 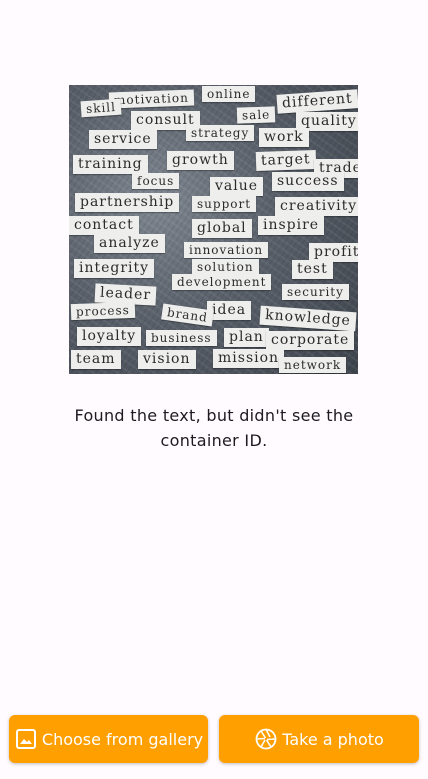 What do you see at coordinates (316, 206) in the screenshot?
I see `collage-word-creativity: creativity` at bounding box center [316, 206].